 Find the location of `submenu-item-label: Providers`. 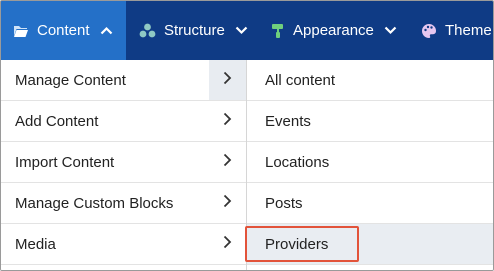

submenu-item-label: Providers is located at coordinates (297, 244).